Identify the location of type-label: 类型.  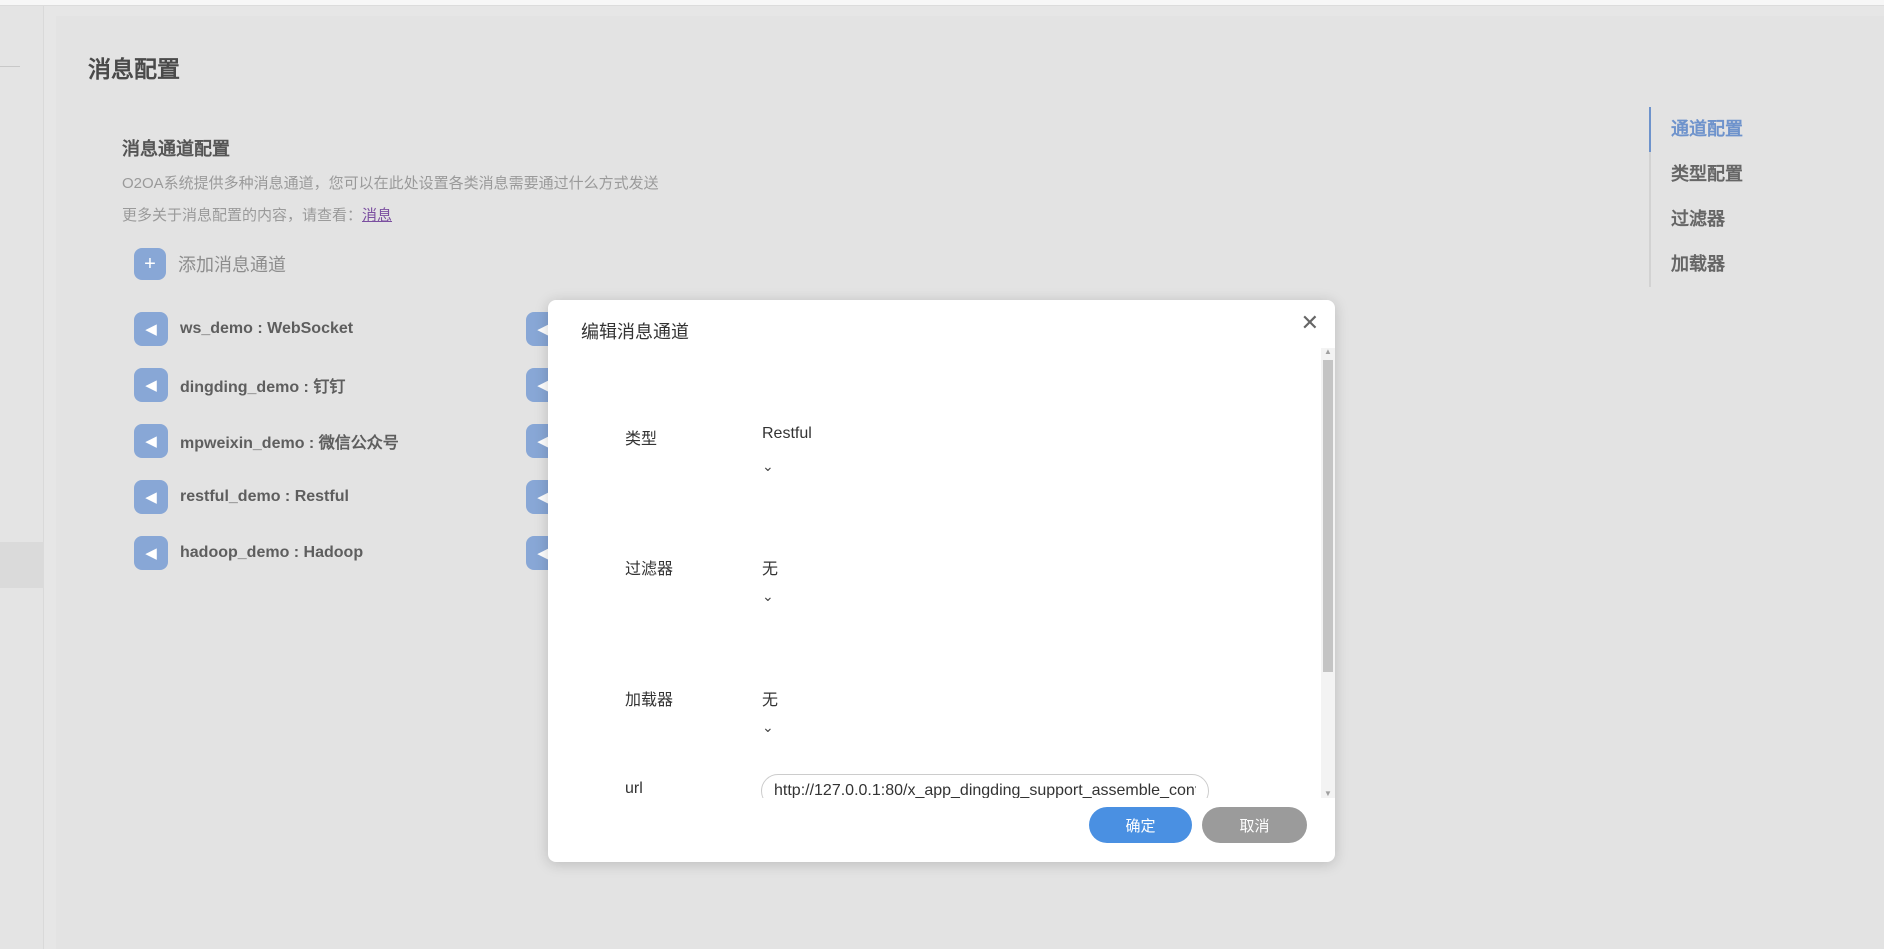
(641, 439).